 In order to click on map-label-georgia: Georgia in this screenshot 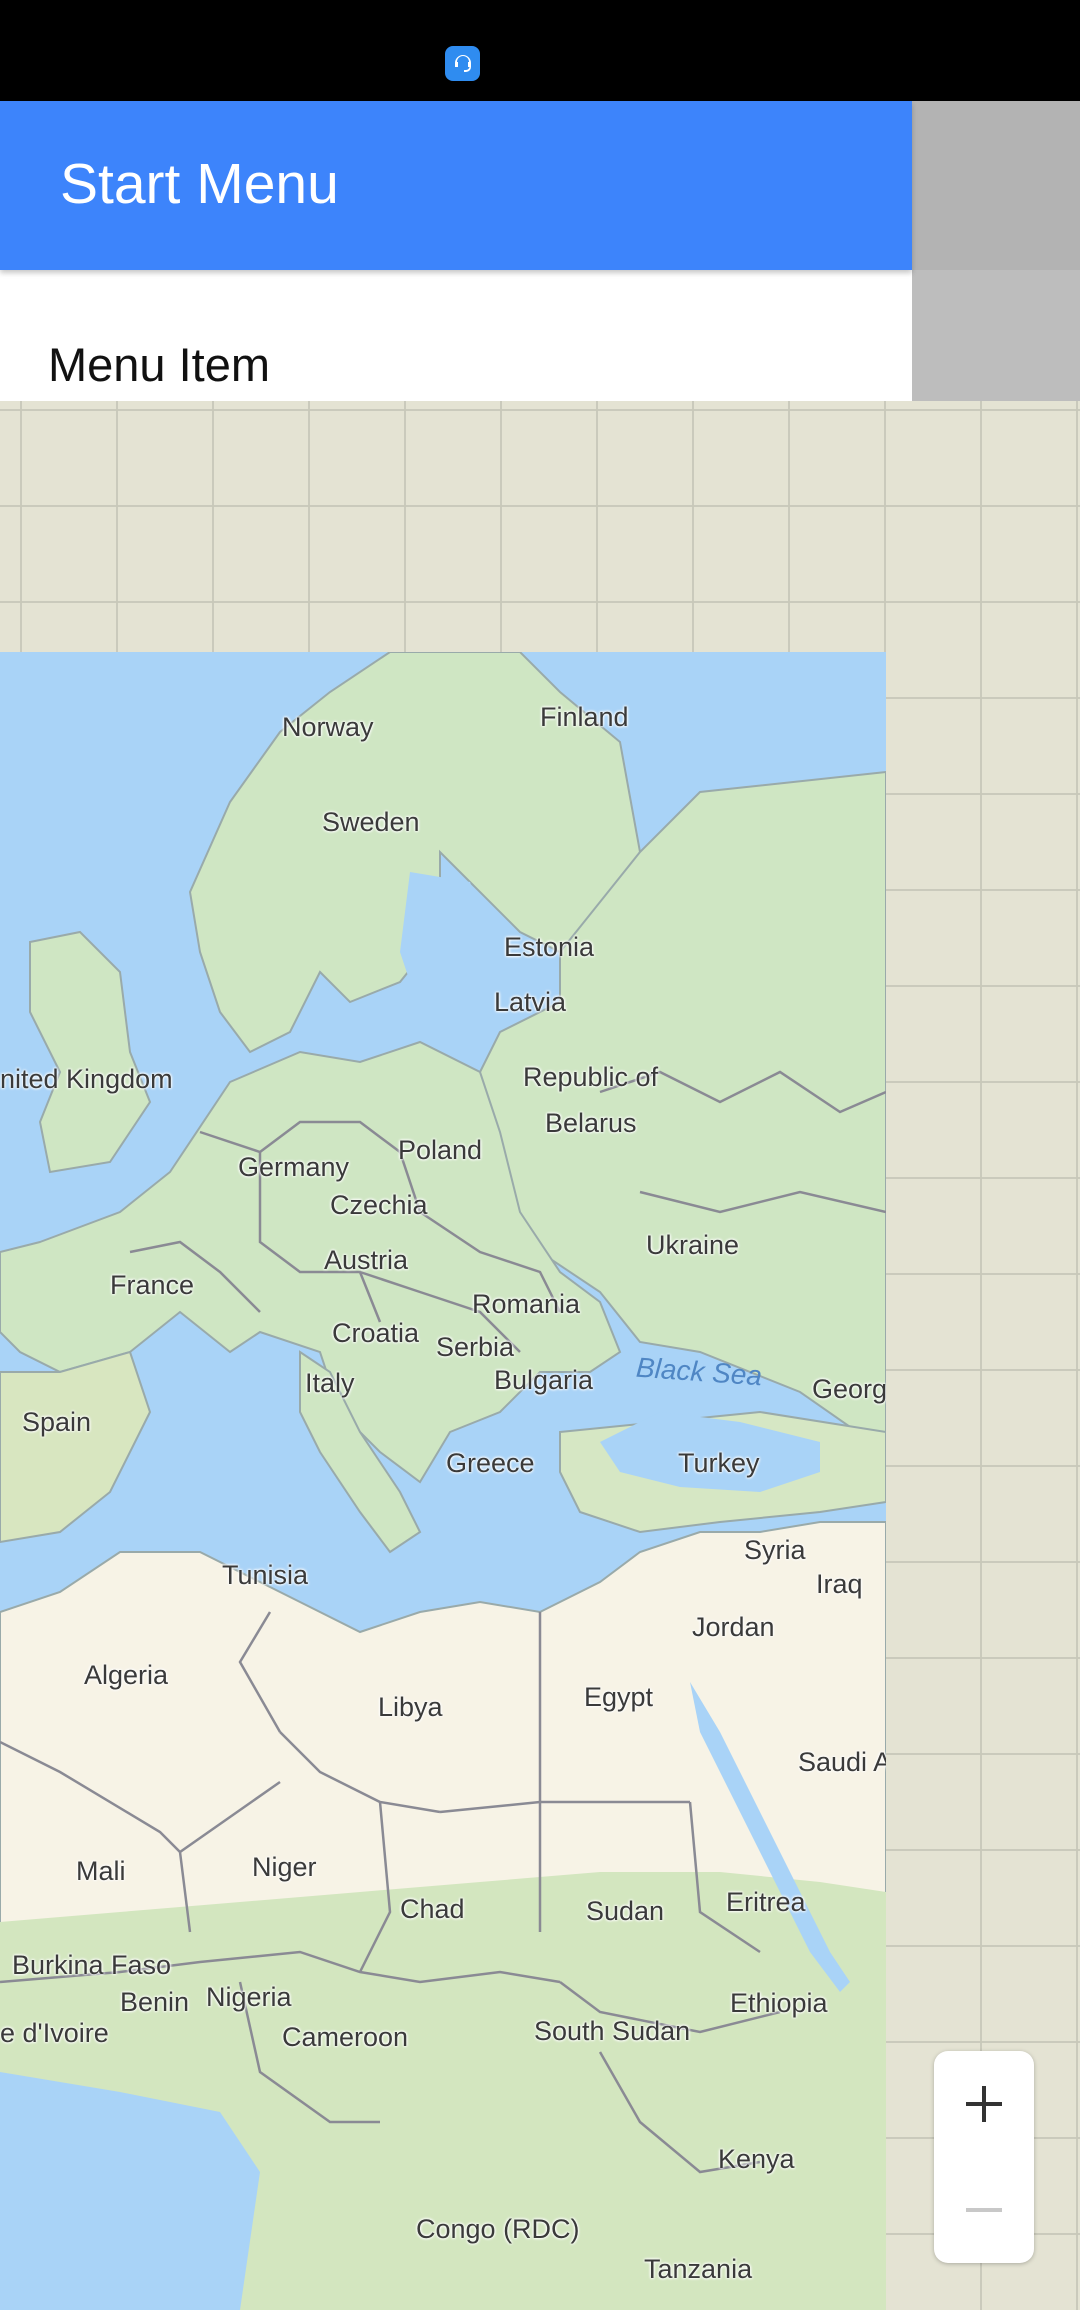, I will do `click(849, 1389)`.